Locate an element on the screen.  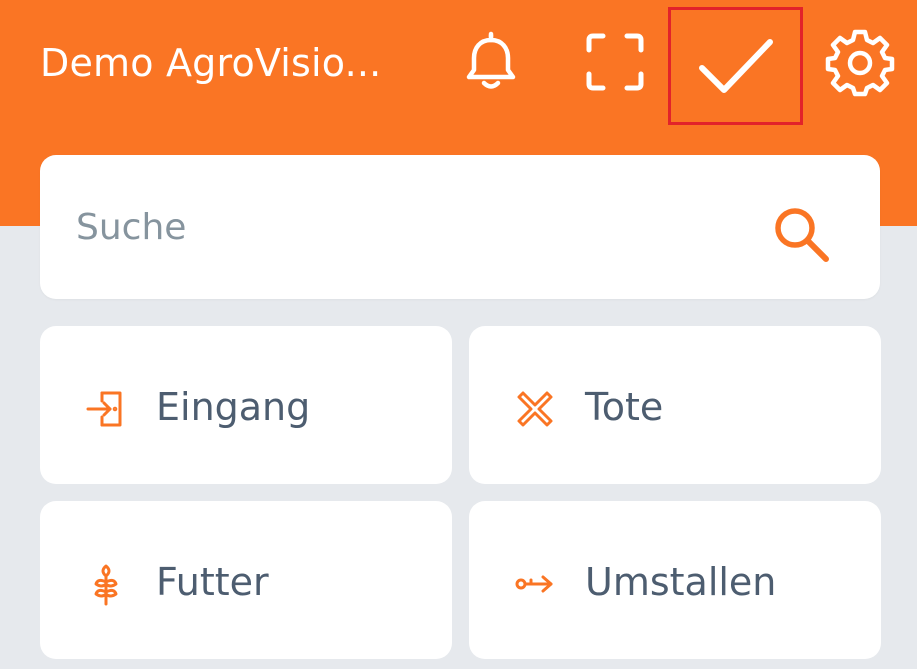
tile-label: Umstallen is located at coordinates (681, 582).